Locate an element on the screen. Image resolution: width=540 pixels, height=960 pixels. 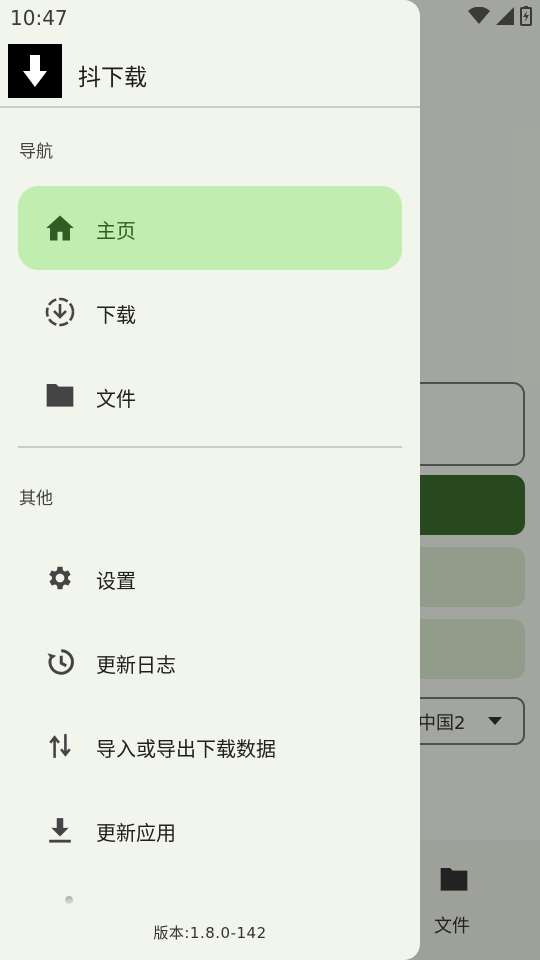
version-text: 版本:1.8.0-142 is located at coordinates (210, 933).